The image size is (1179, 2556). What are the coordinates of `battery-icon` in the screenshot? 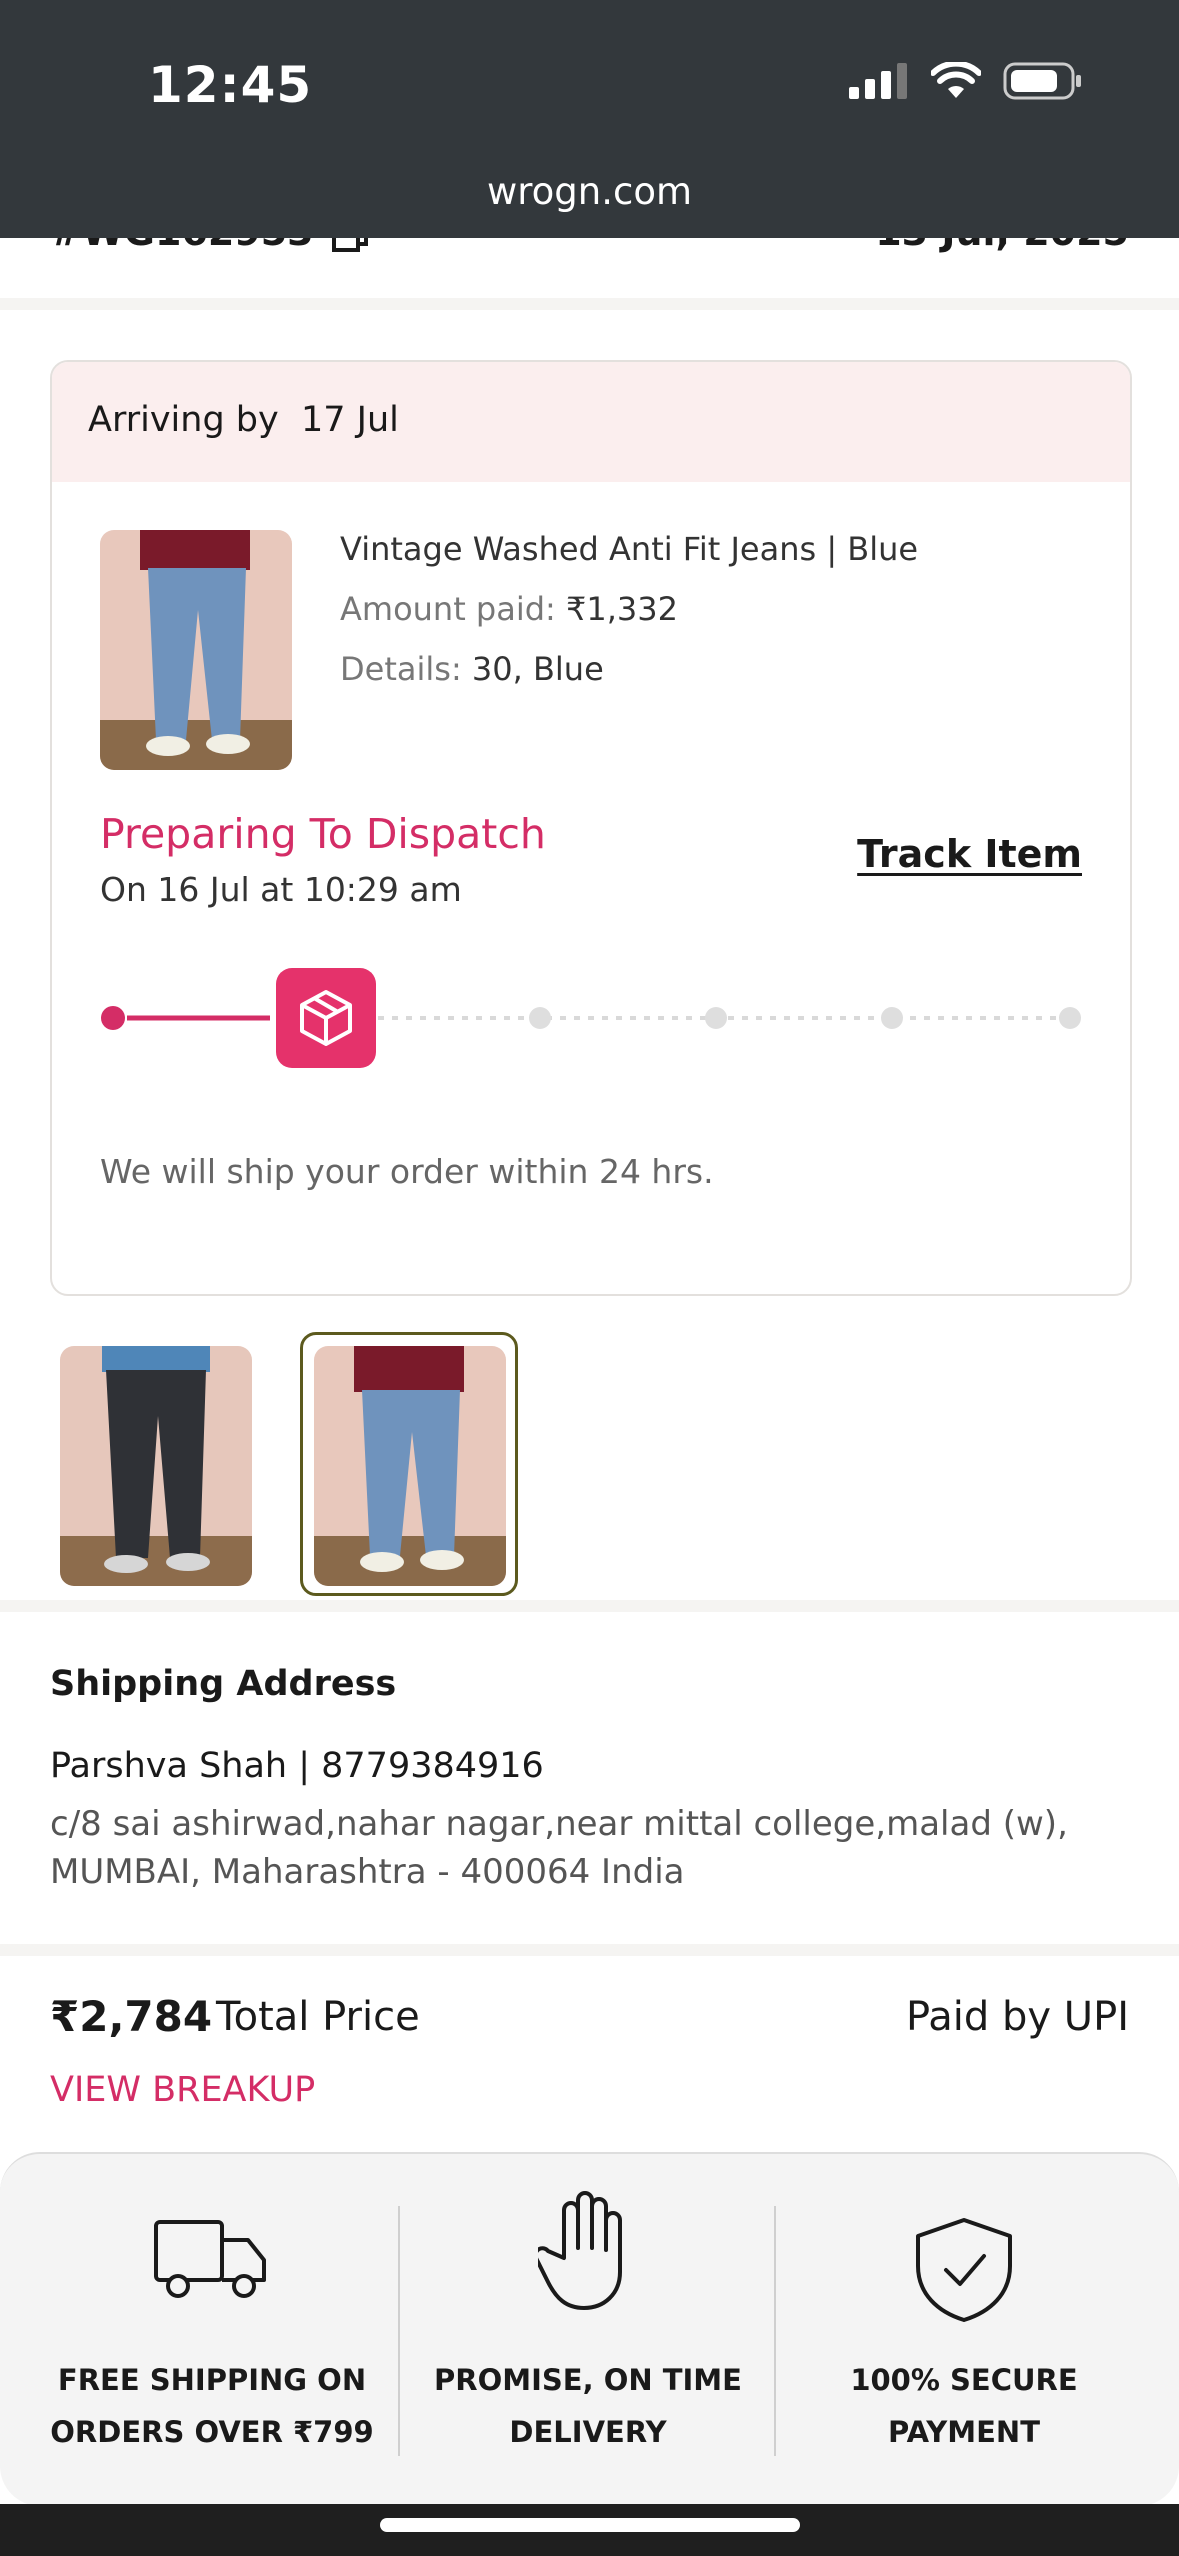 It's located at (1042, 81).